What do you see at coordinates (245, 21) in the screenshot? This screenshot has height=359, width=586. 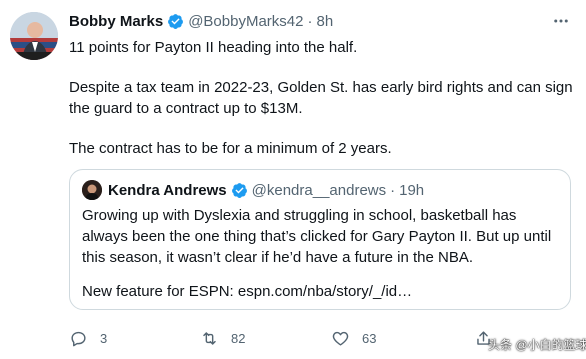 I see `author-handle: @BobbyMarks42` at bounding box center [245, 21].